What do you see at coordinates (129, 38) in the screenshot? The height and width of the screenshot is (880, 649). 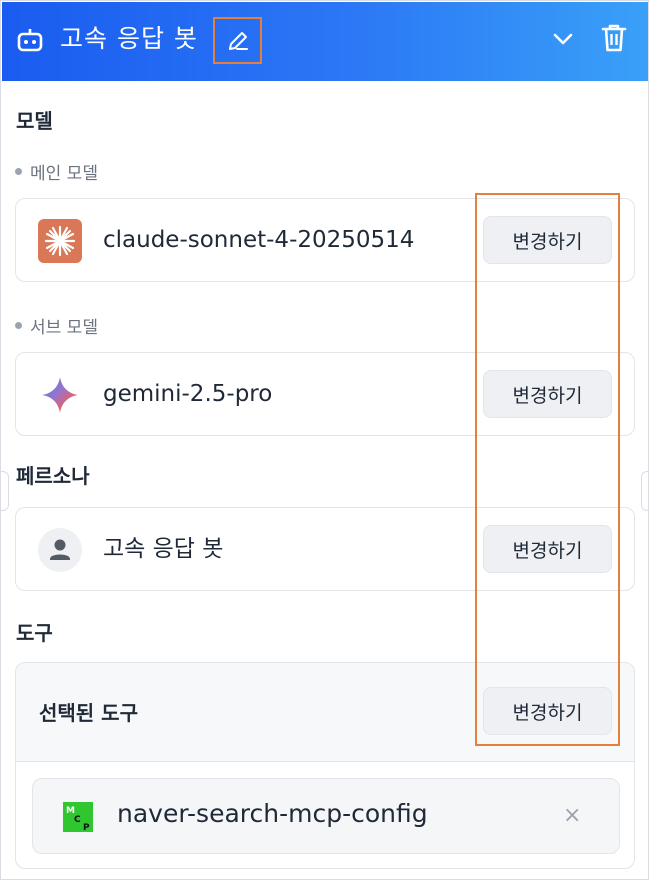 I see `bot-title: 고속 응답 봇` at bounding box center [129, 38].